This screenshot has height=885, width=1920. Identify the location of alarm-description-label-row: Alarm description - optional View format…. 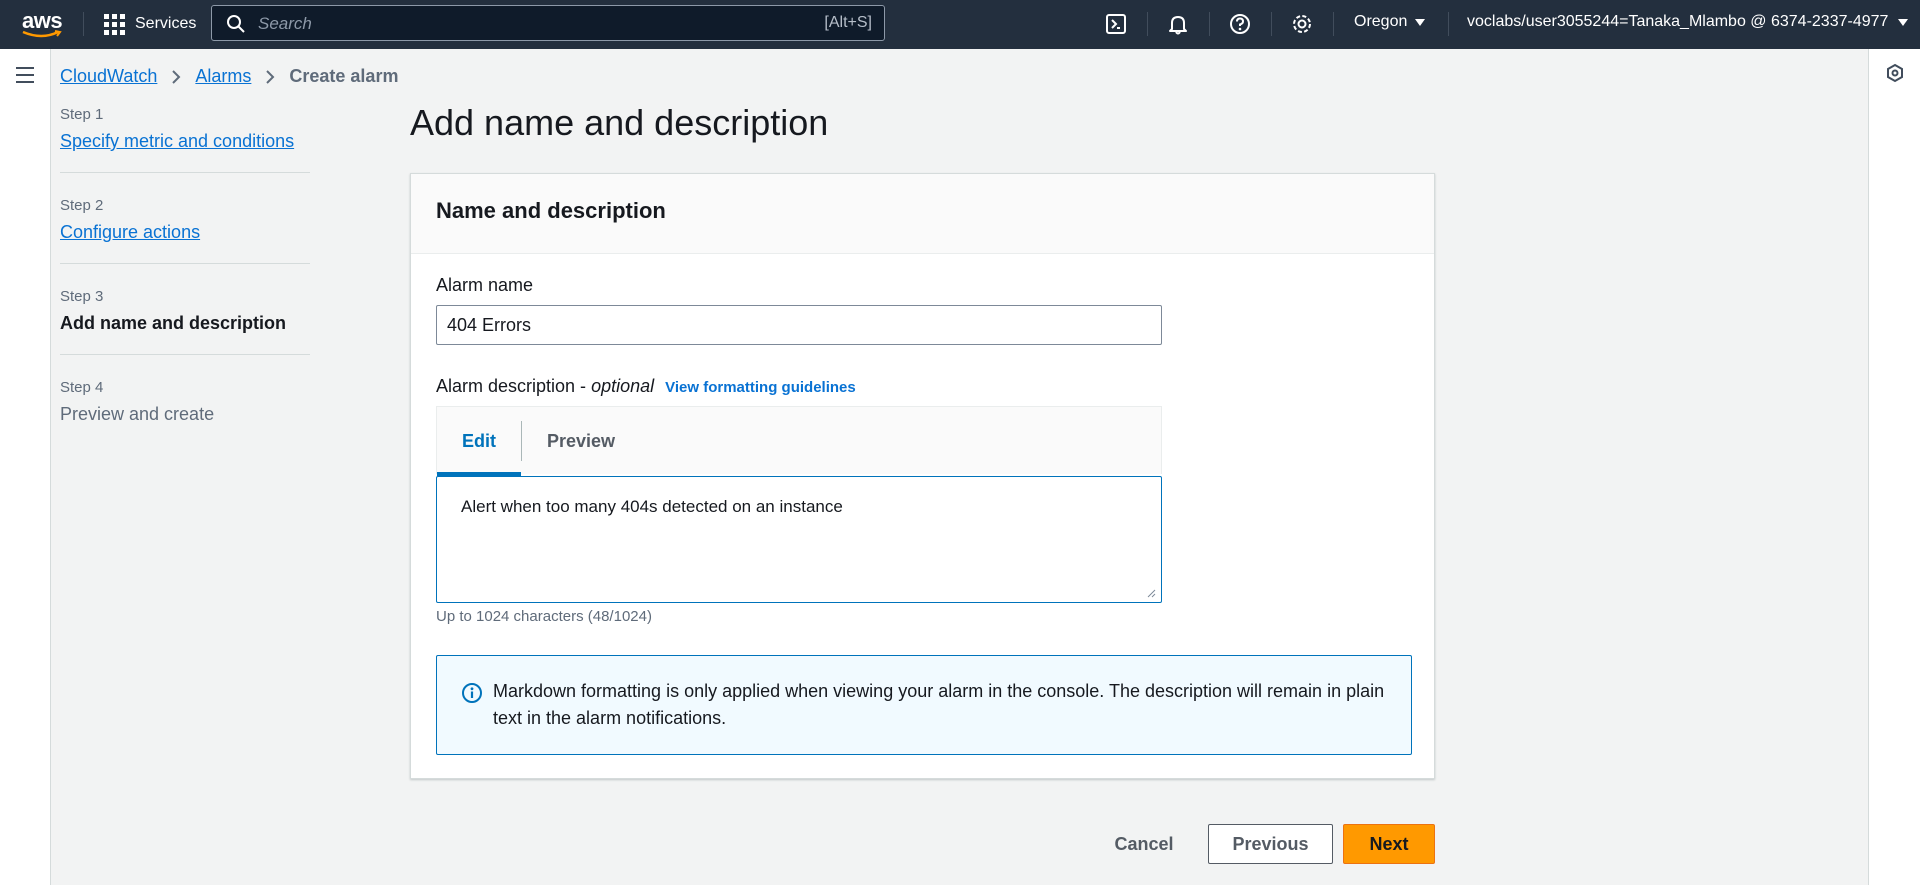
(646, 386).